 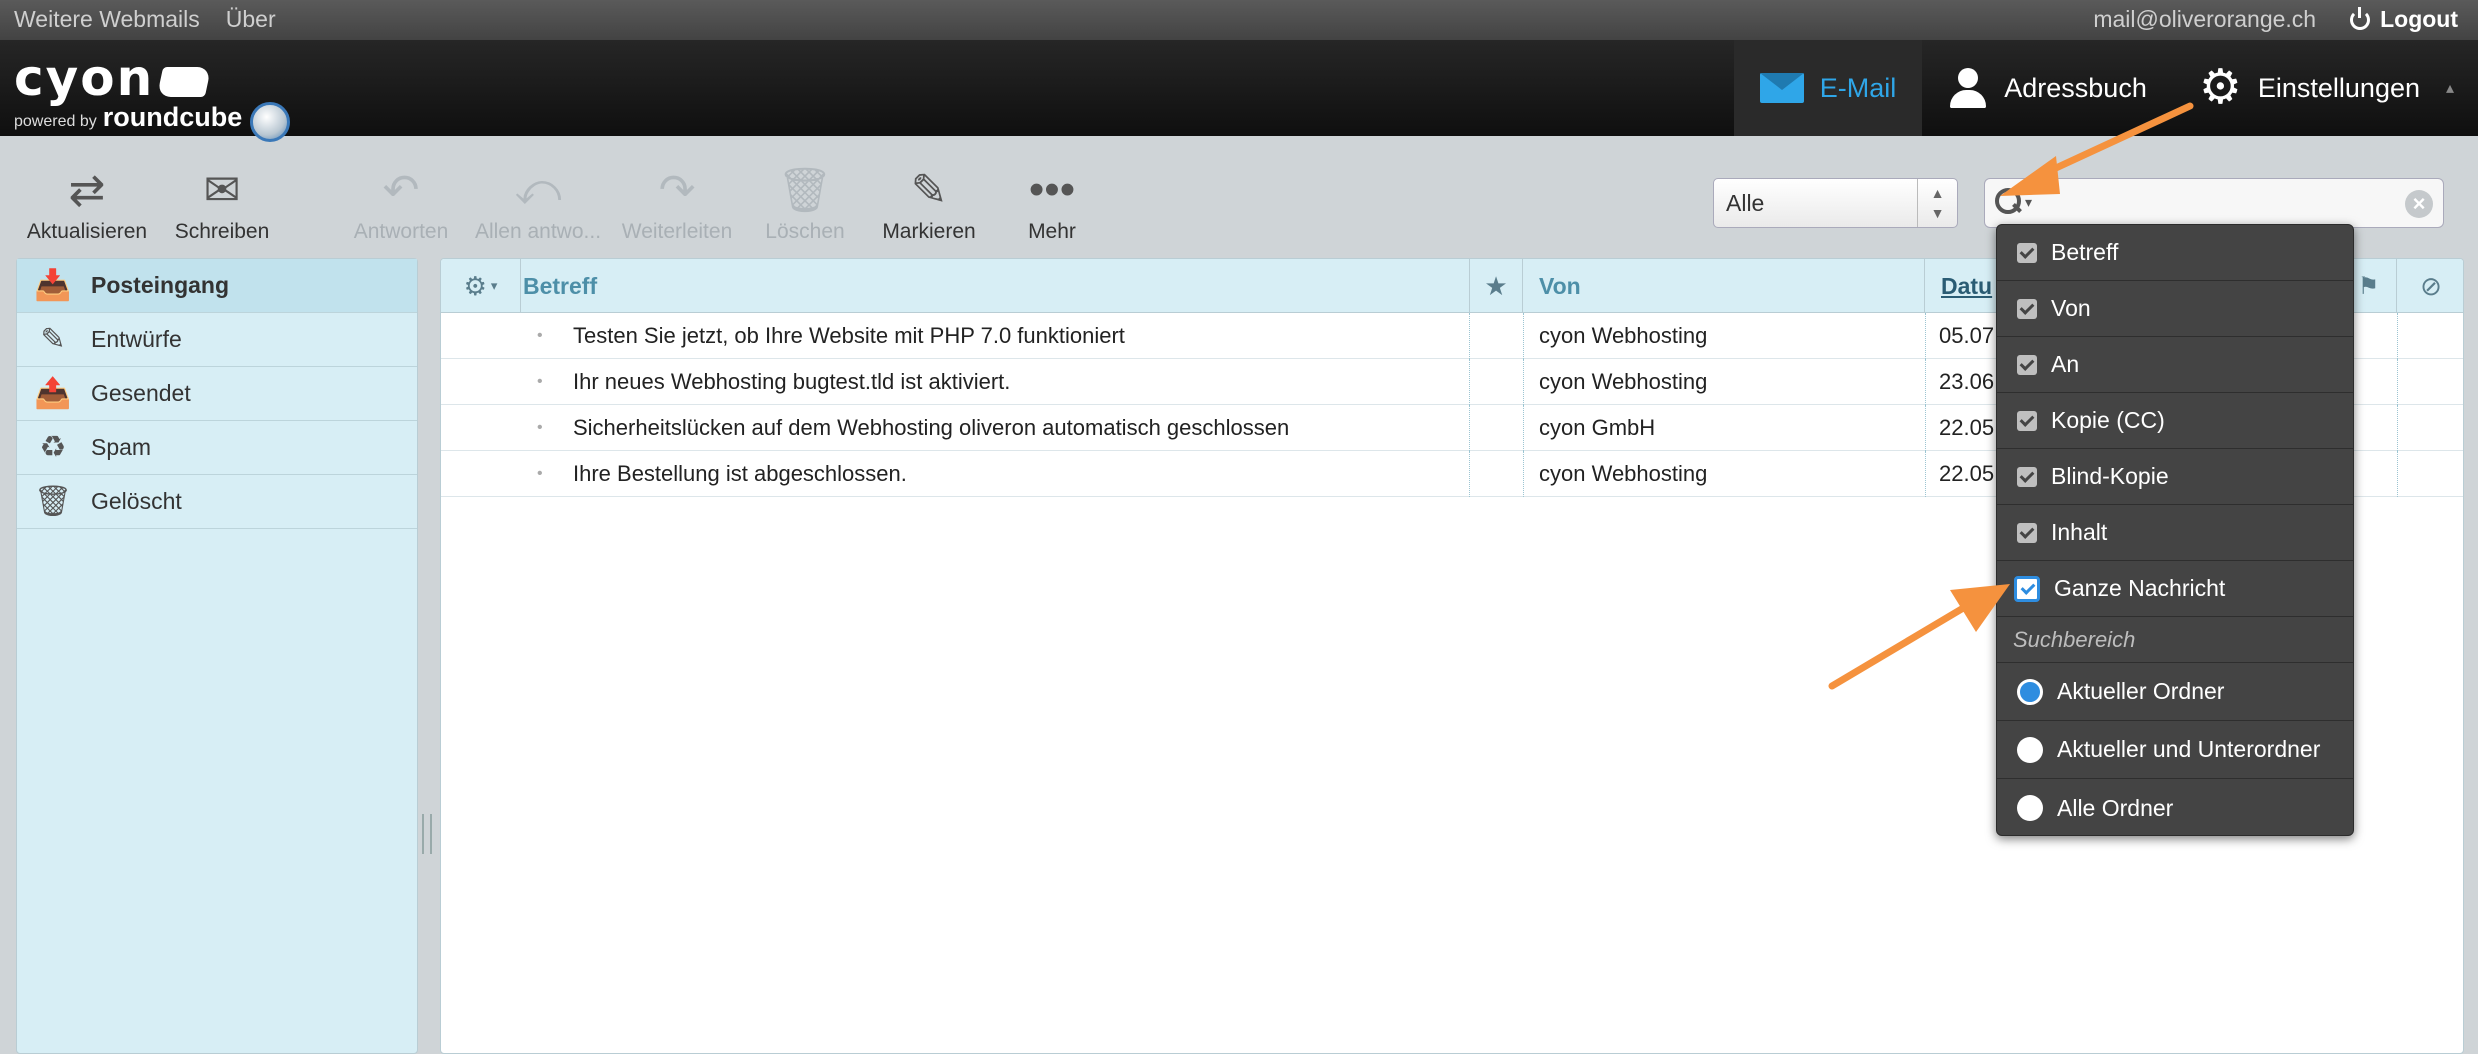 I want to click on search-field-subject: Betreff, so click(x=2175, y=253).